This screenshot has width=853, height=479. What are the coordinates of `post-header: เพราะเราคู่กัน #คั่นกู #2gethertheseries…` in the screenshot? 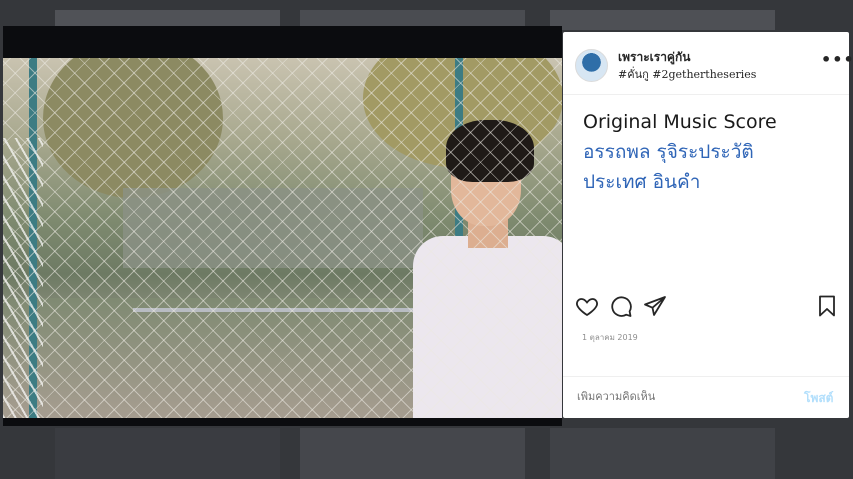 It's located at (708, 63).